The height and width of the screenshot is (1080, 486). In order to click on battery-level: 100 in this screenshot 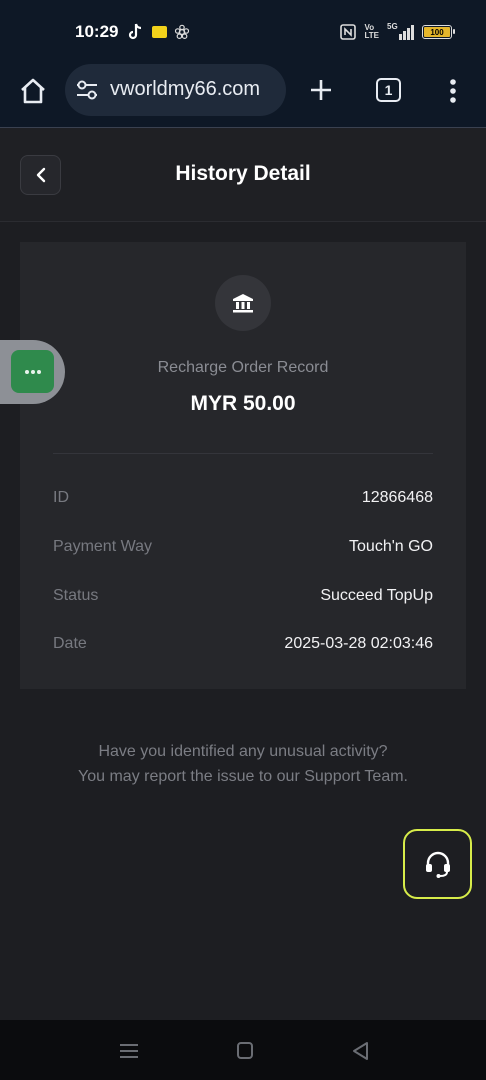, I will do `click(437, 32)`.